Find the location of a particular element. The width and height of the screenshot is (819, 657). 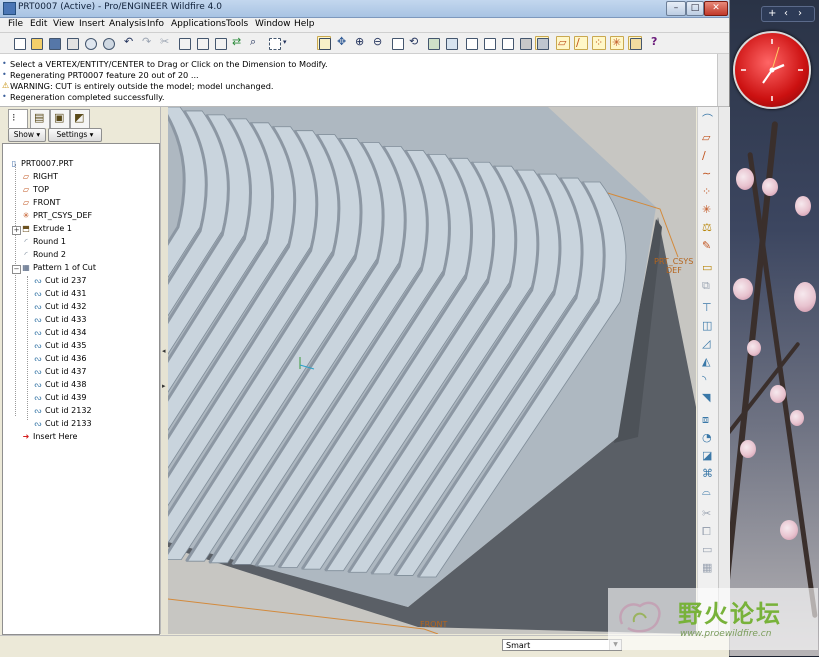

shading-edges-icon is located at coordinates (542, 43).